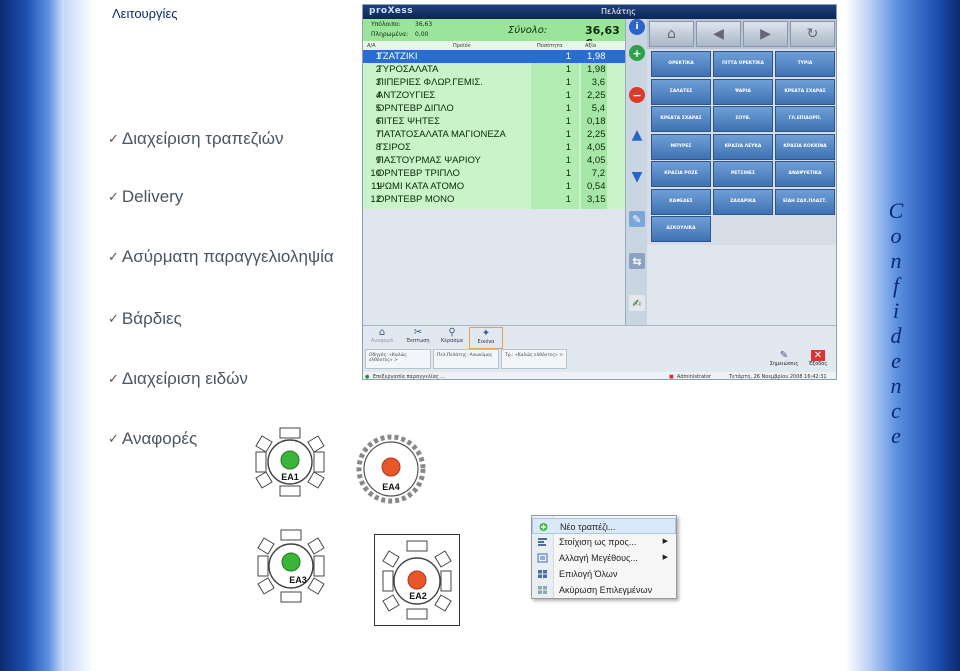 This screenshot has height=671, width=960. What do you see at coordinates (805, 201) in the screenshot?
I see `category-button: ΕΙΔΗ ΖΑΧ.ΠΛΑΣΤ.` at bounding box center [805, 201].